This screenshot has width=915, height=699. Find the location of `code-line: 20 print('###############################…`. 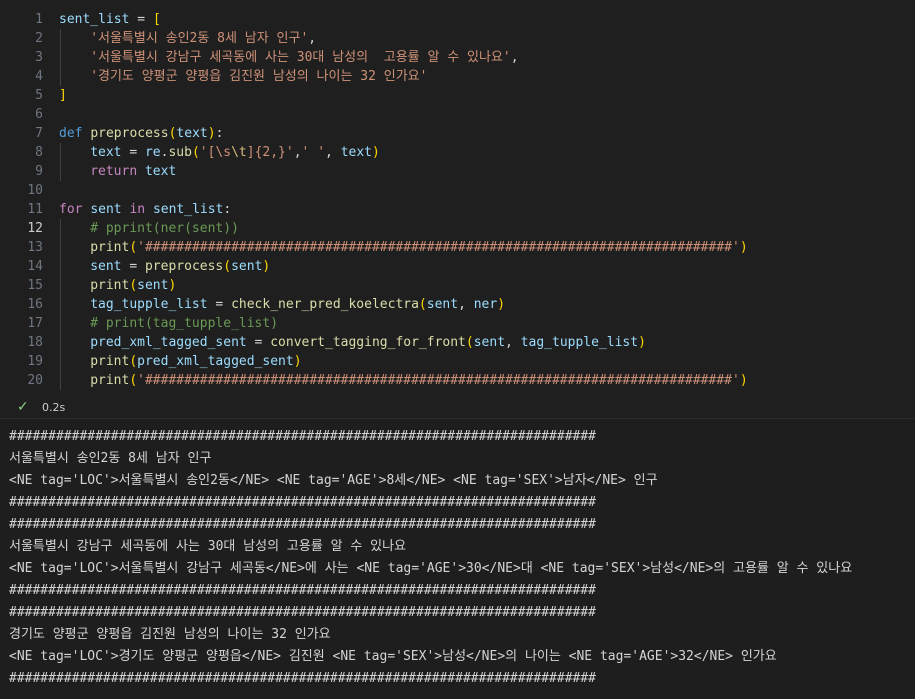

code-line: 20 print('###############################… is located at coordinates (457, 380).